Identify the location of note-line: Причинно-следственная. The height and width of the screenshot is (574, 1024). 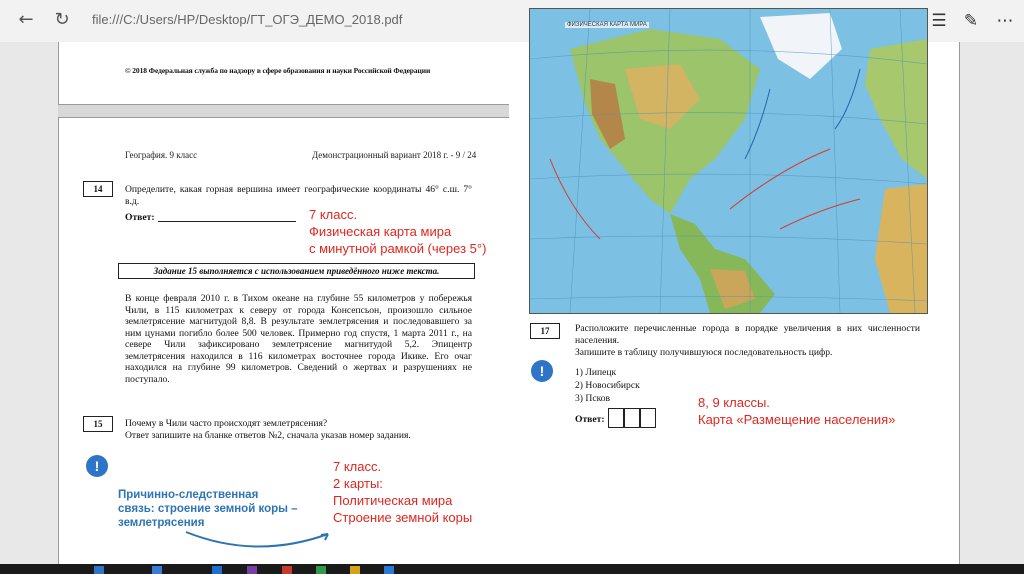
(188, 495).